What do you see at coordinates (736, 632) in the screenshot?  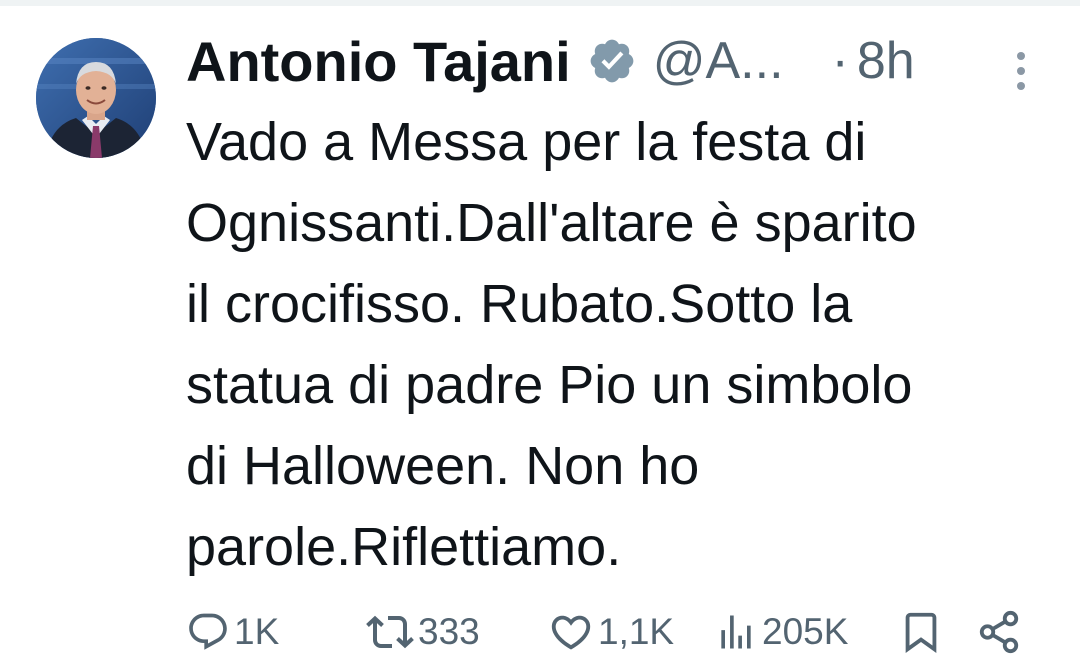 I see `views-icon` at bounding box center [736, 632].